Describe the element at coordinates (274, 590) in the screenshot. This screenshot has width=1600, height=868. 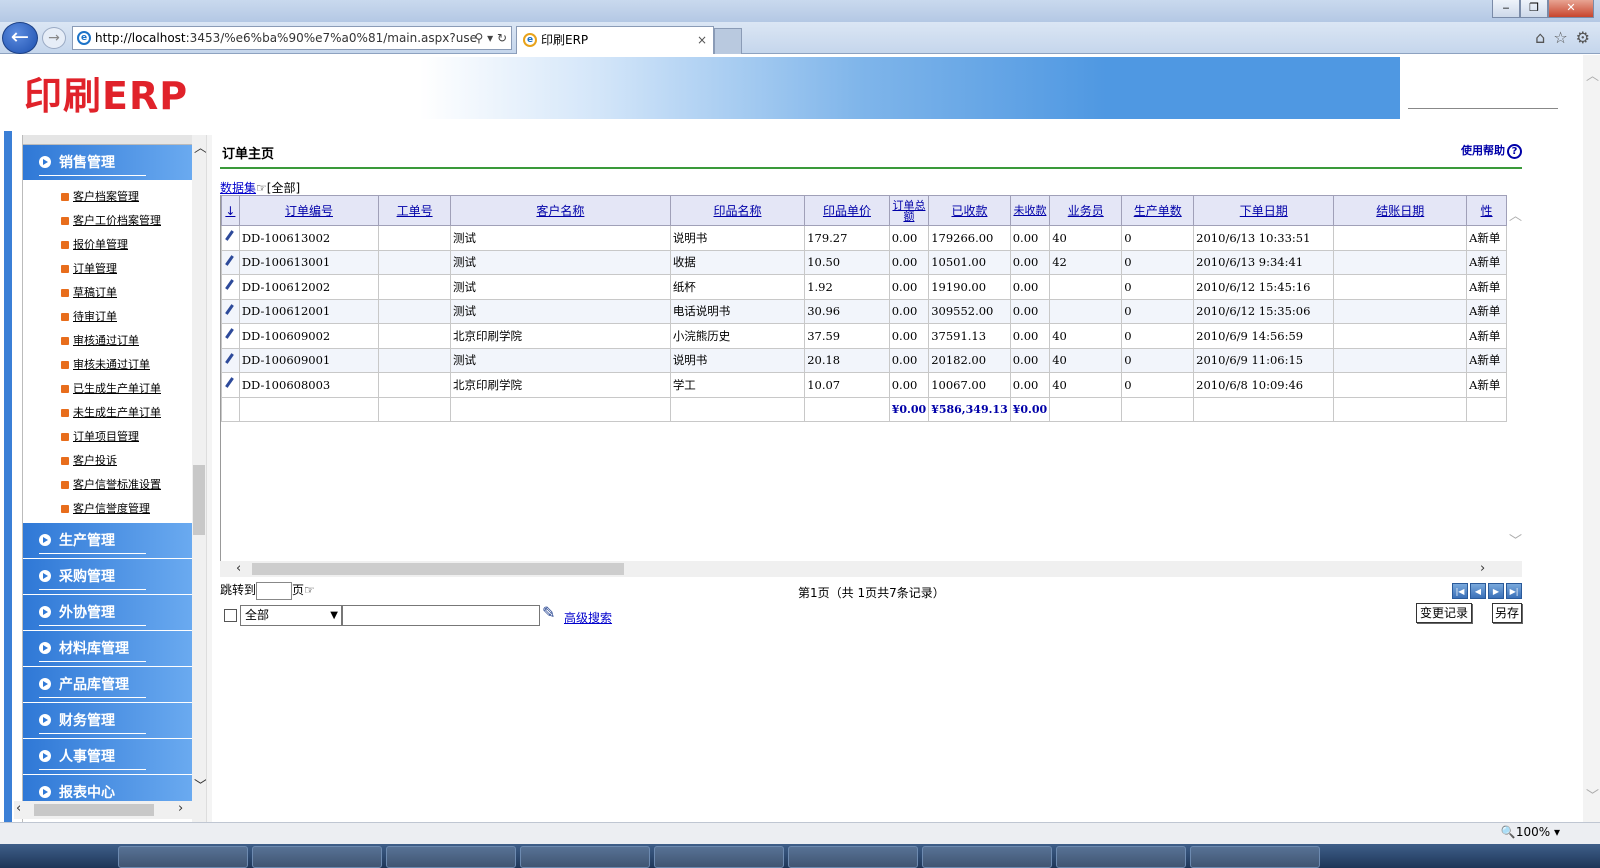
I see `page-number-input` at that location.